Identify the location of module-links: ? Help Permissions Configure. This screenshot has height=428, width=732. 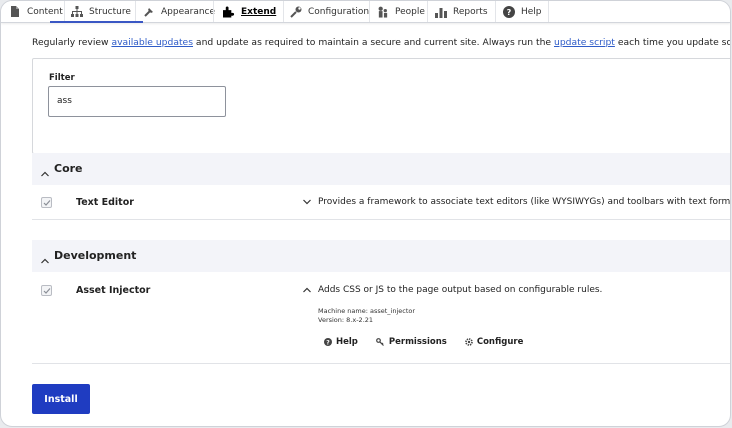
(423, 342).